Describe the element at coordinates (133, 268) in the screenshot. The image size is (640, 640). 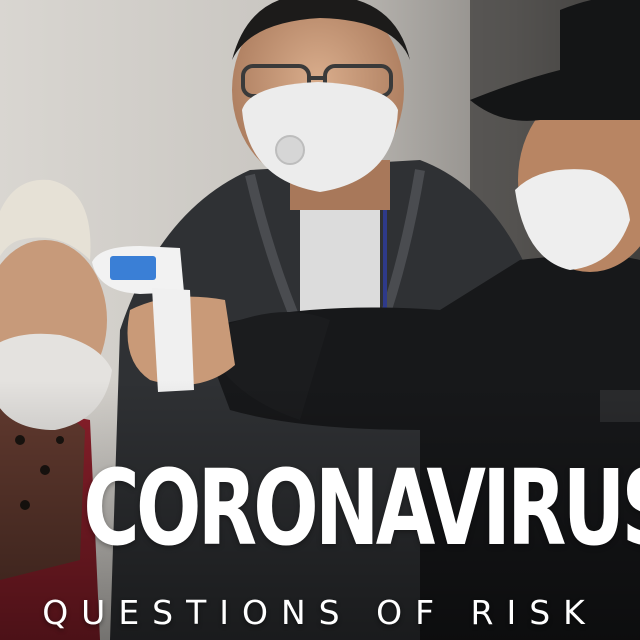
I see `thermometer-display` at that location.